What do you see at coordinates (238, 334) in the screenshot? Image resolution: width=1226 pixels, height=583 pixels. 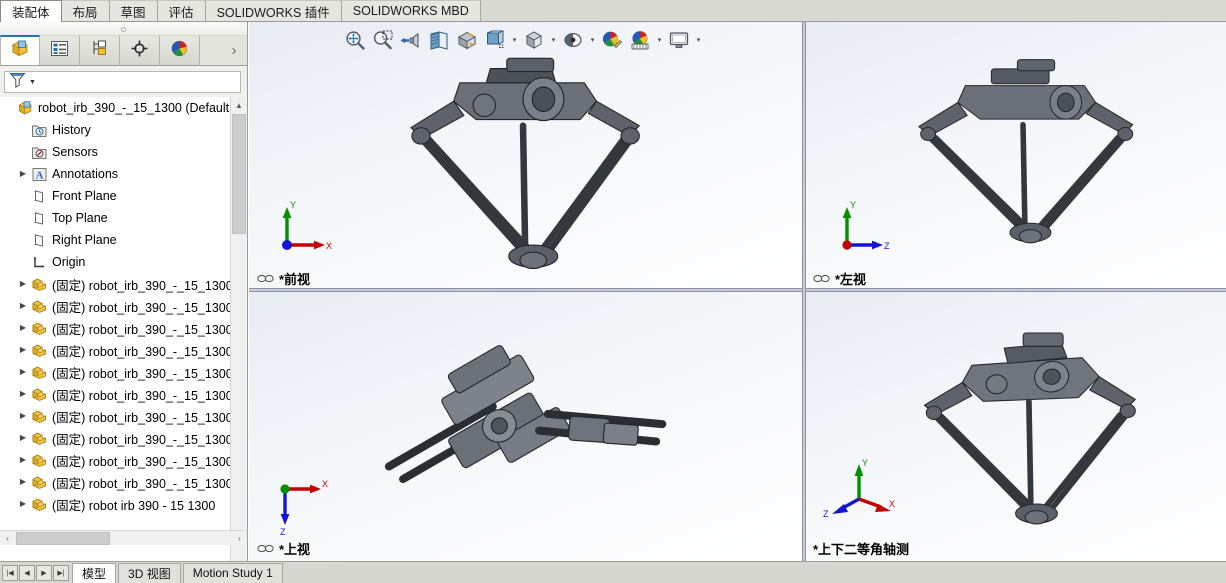 I see `feature-tree-vertical-scrollbar: ▲ ▼` at bounding box center [238, 334].